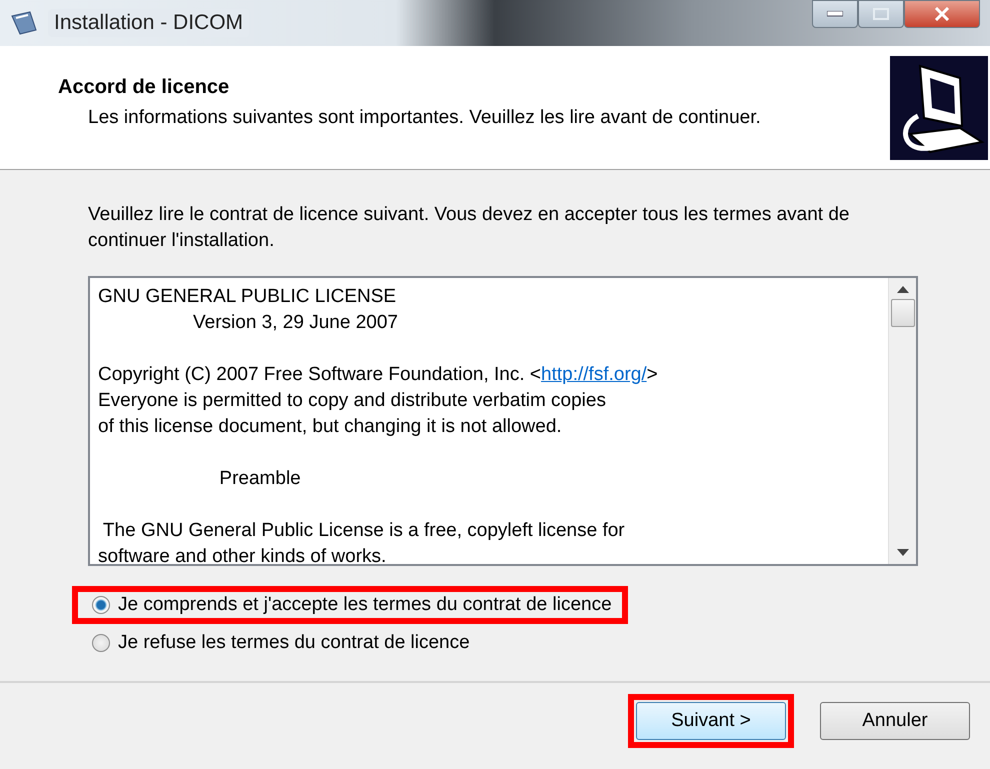 The height and width of the screenshot is (769, 990). Describe the element at coordinates (144, 87) in the screenshot. I see `page-title: Accord de licence` at that location.